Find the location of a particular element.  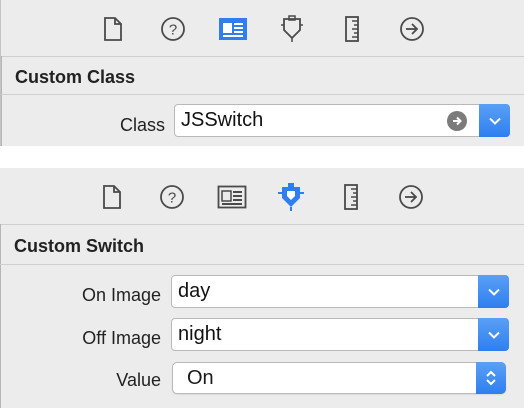

on-image-combobox: day is located at coordinates (340, 291).